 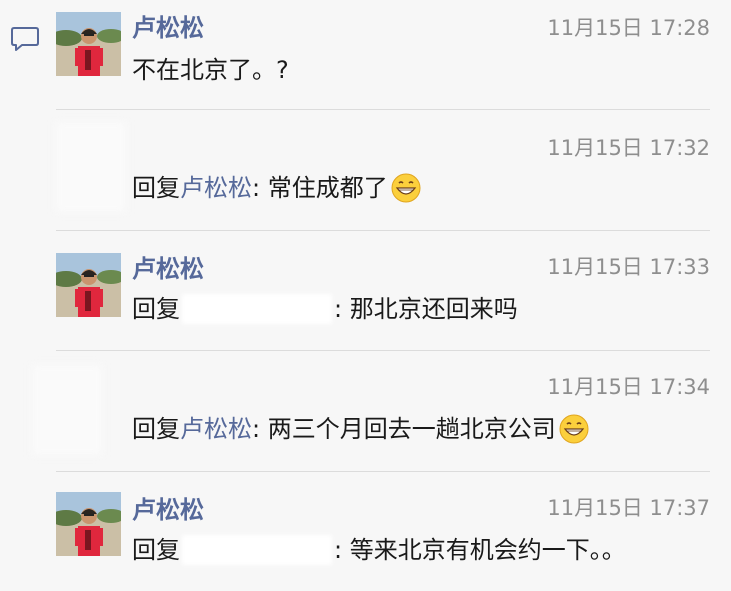 What do you see at coordinates (426, 309) in the screenshot?
I see `comment-body: : 那北京还回来吗` at bounding box center [426, 309].